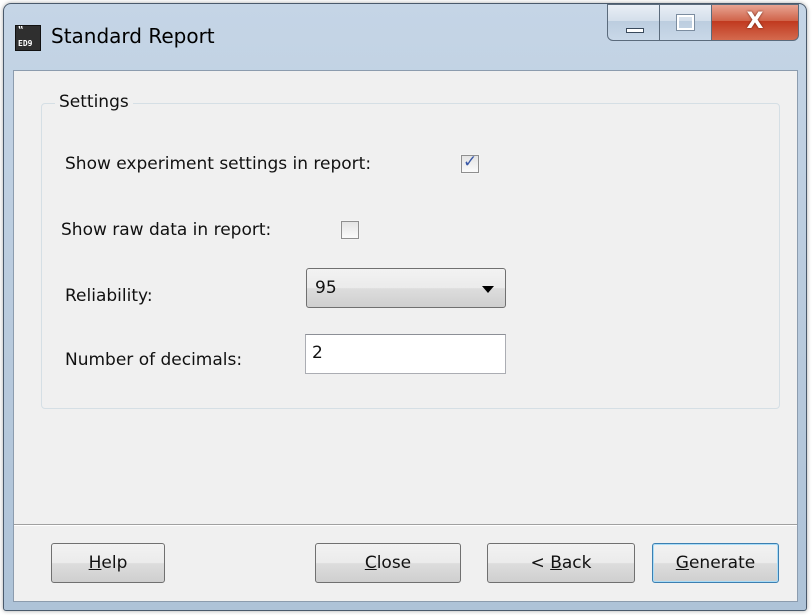  I want to click on maximize-button, so click(686, 22).